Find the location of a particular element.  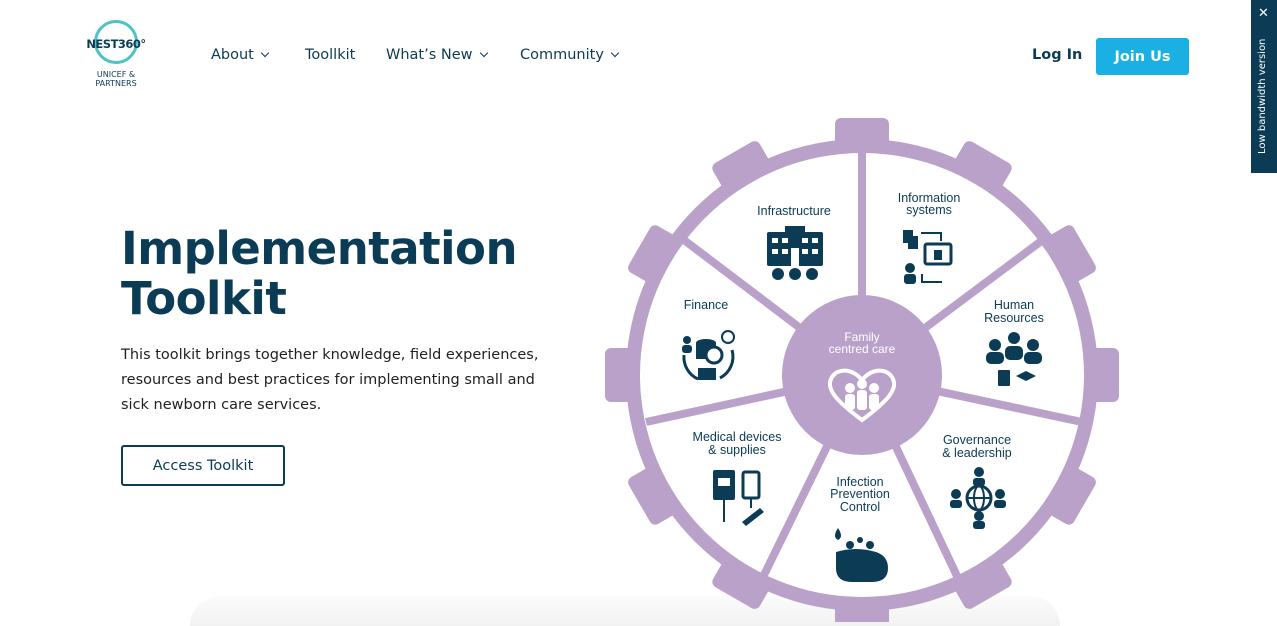

segment-finance: Finance is located at coordinates (706, 305).